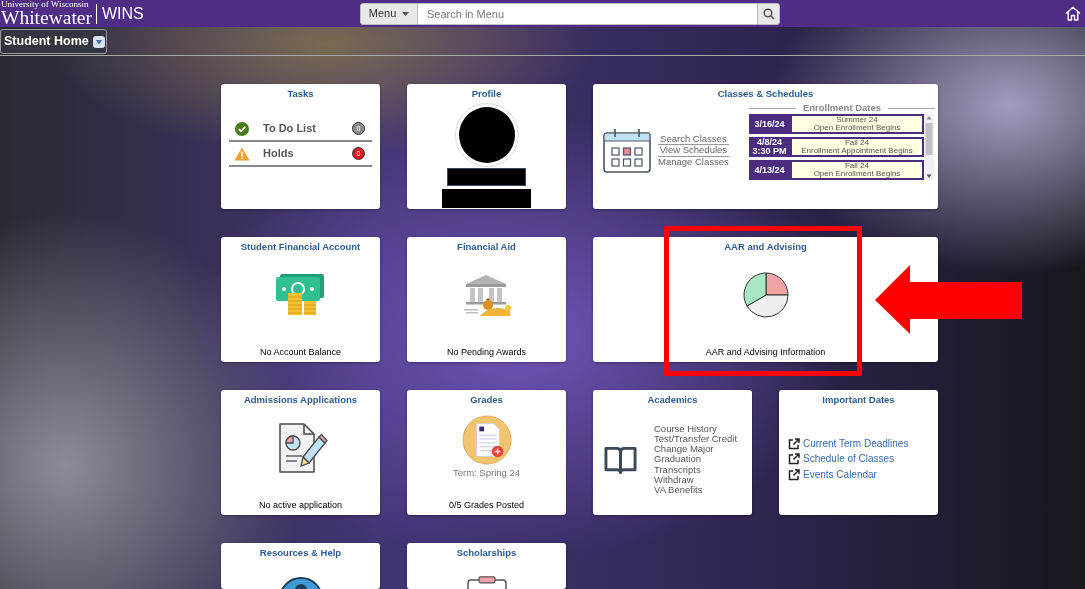 The height and width of the screenshot is (589, 1085). Describe the element at coordinates (45, 4) in the screenshot. I see `logo-text: University of Wisconsin` at that location.